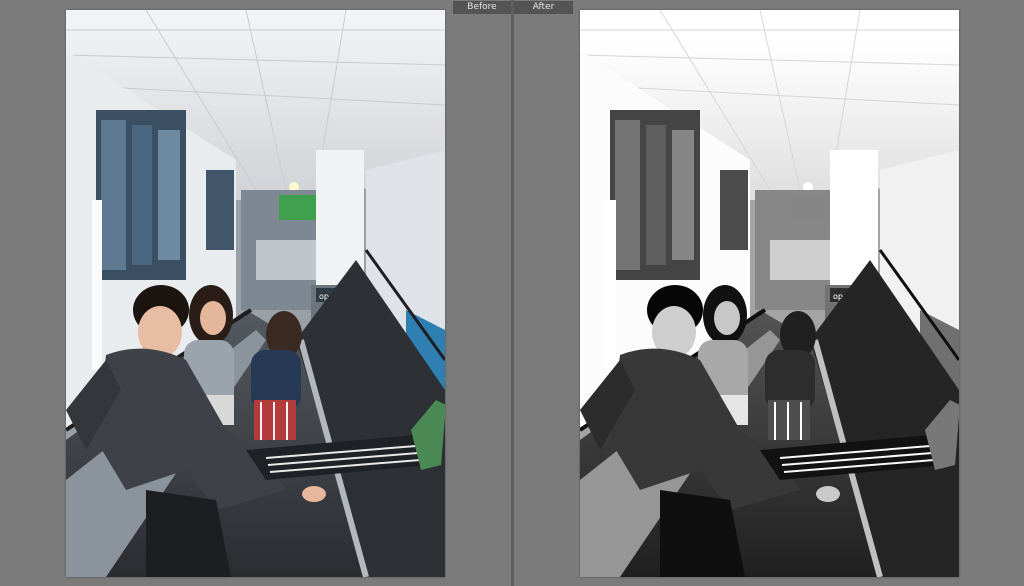 This screenshot has height=586, width=1024. What do you see at coordinates (543, 7) in the screenshot?
I see `after-label: After` at bounding box center [543, 7].